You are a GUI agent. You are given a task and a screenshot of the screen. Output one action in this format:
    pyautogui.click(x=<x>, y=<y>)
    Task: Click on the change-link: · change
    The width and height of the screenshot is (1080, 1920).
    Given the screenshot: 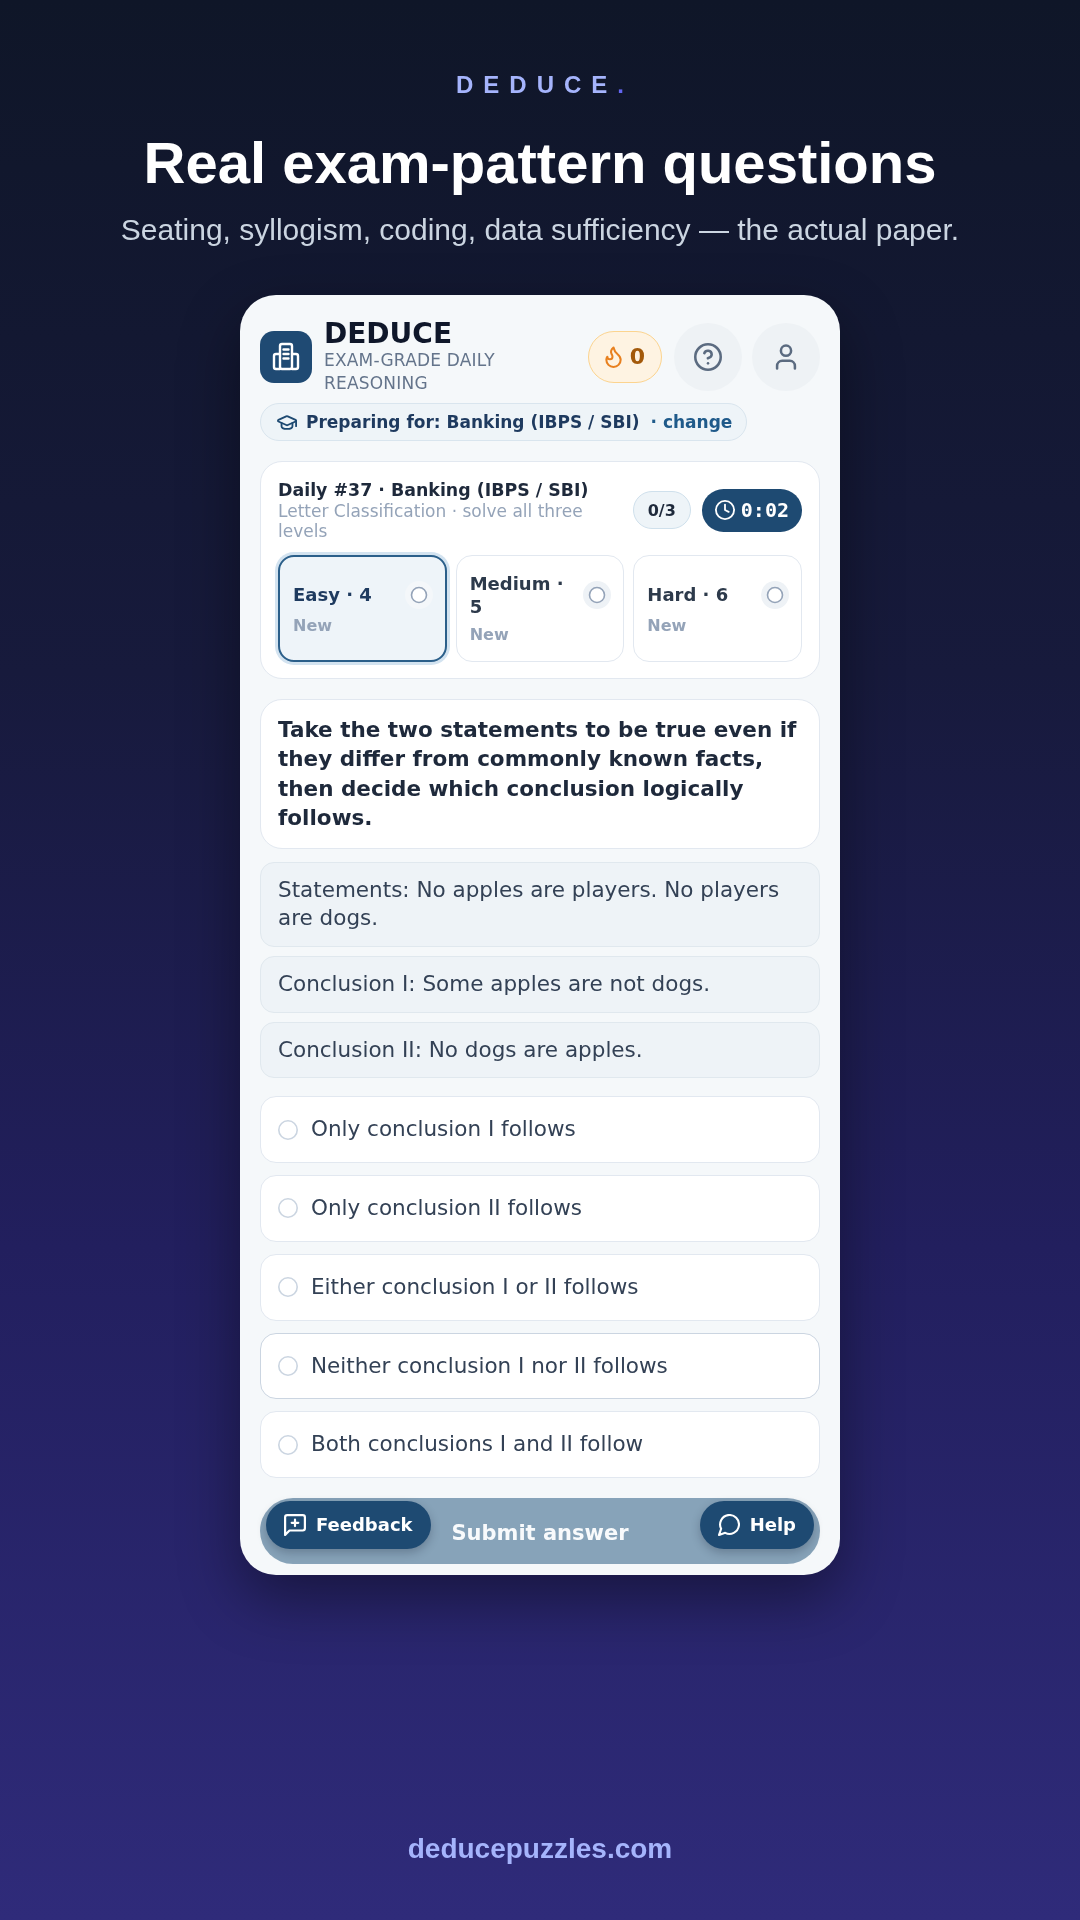 What is the action you would take?
    pyautogui.click(x=691, y=422)
    